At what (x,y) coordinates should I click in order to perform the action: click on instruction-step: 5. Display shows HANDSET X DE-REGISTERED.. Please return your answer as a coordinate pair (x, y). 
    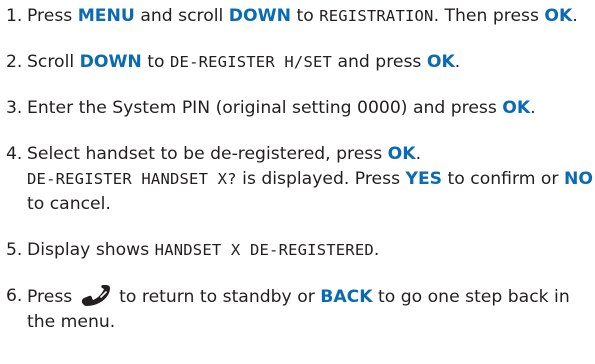
    Looking at the image, I should click on (300, 250).